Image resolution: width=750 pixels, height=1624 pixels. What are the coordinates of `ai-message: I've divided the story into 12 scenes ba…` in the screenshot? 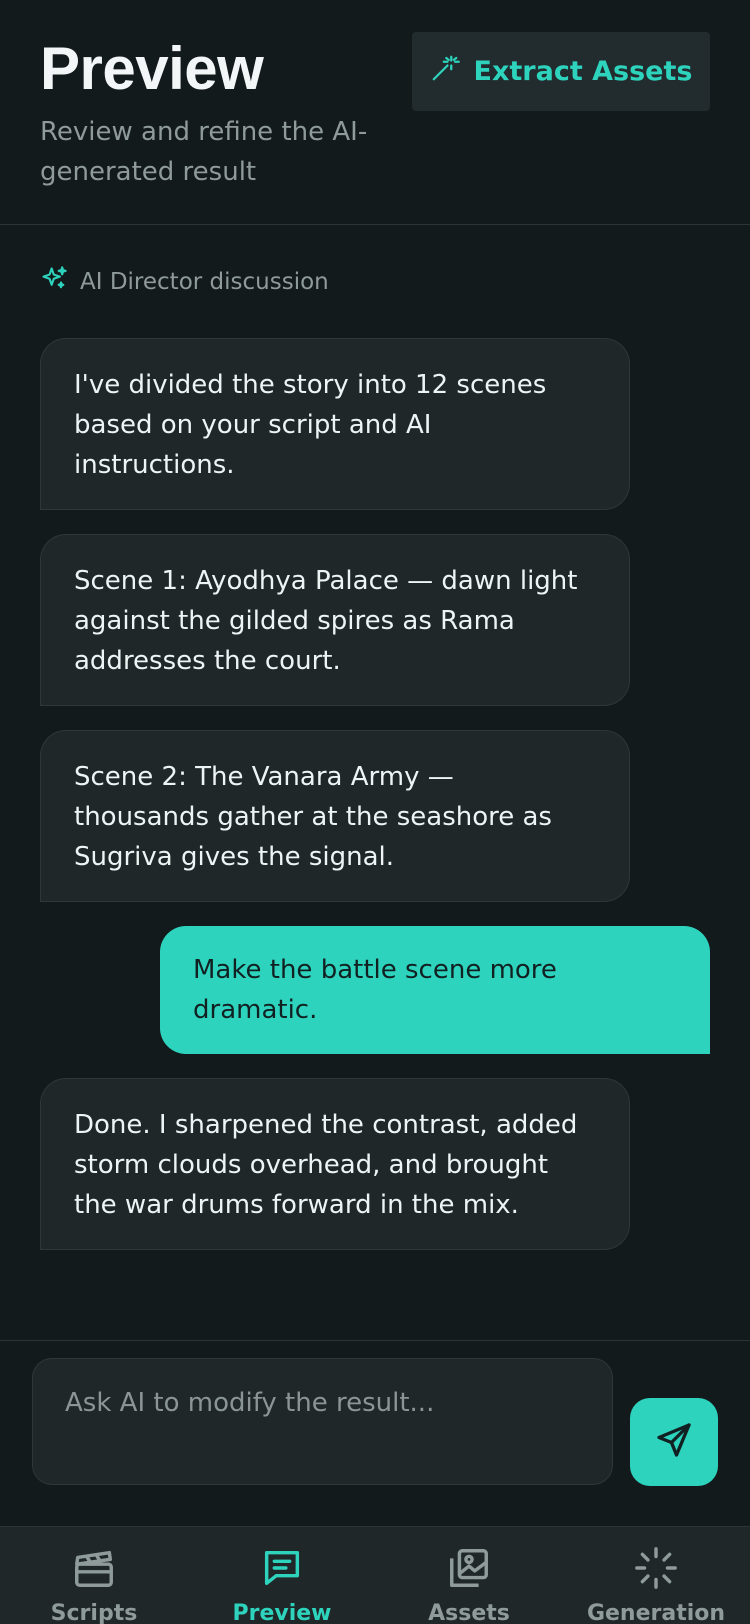 It's located at (335, 424).